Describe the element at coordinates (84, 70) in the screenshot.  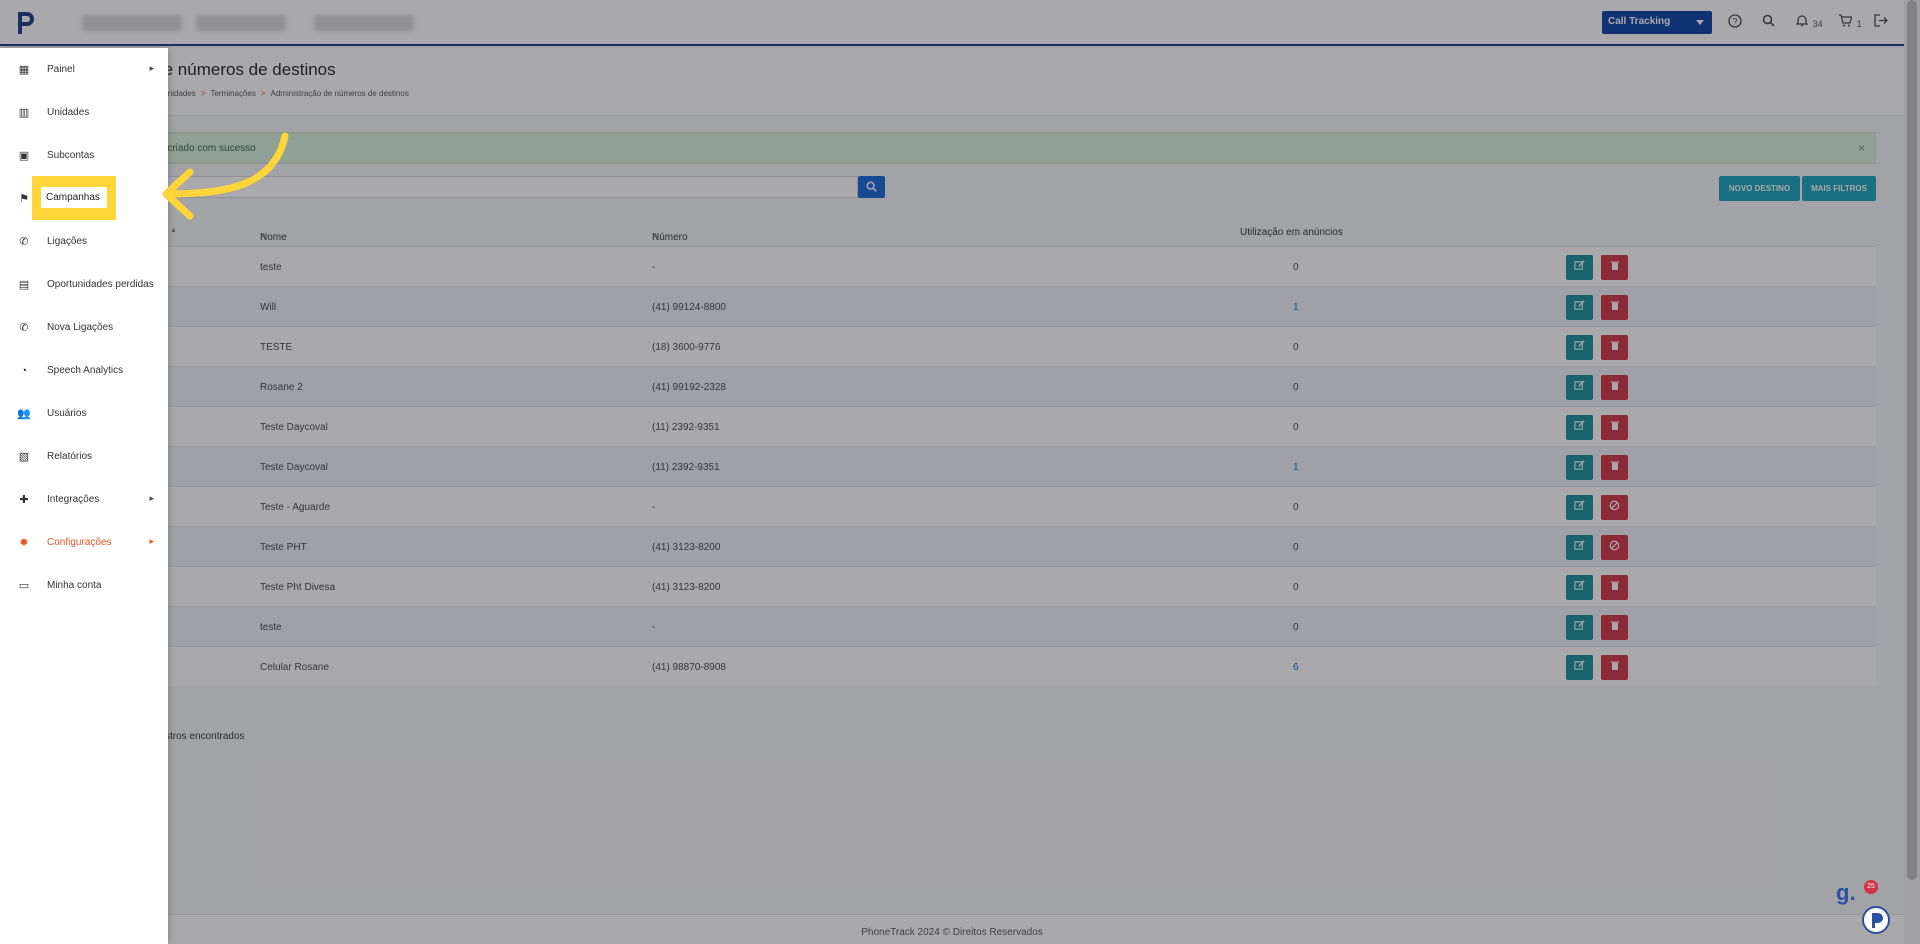
I see `sidebar-item-painel: ▦ Painel ▸` at that location.